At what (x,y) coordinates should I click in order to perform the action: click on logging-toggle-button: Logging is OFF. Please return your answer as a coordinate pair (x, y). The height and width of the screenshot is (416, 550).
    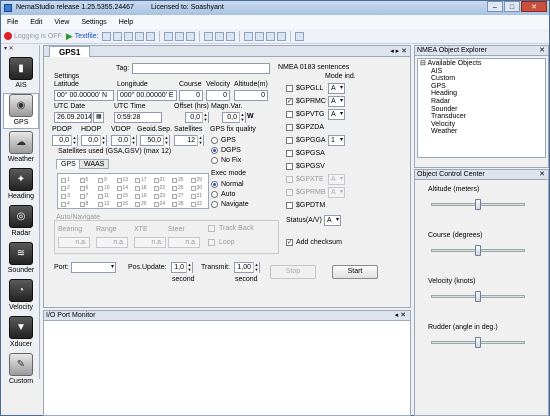
    Looking at the image, I should click on (33, 36).